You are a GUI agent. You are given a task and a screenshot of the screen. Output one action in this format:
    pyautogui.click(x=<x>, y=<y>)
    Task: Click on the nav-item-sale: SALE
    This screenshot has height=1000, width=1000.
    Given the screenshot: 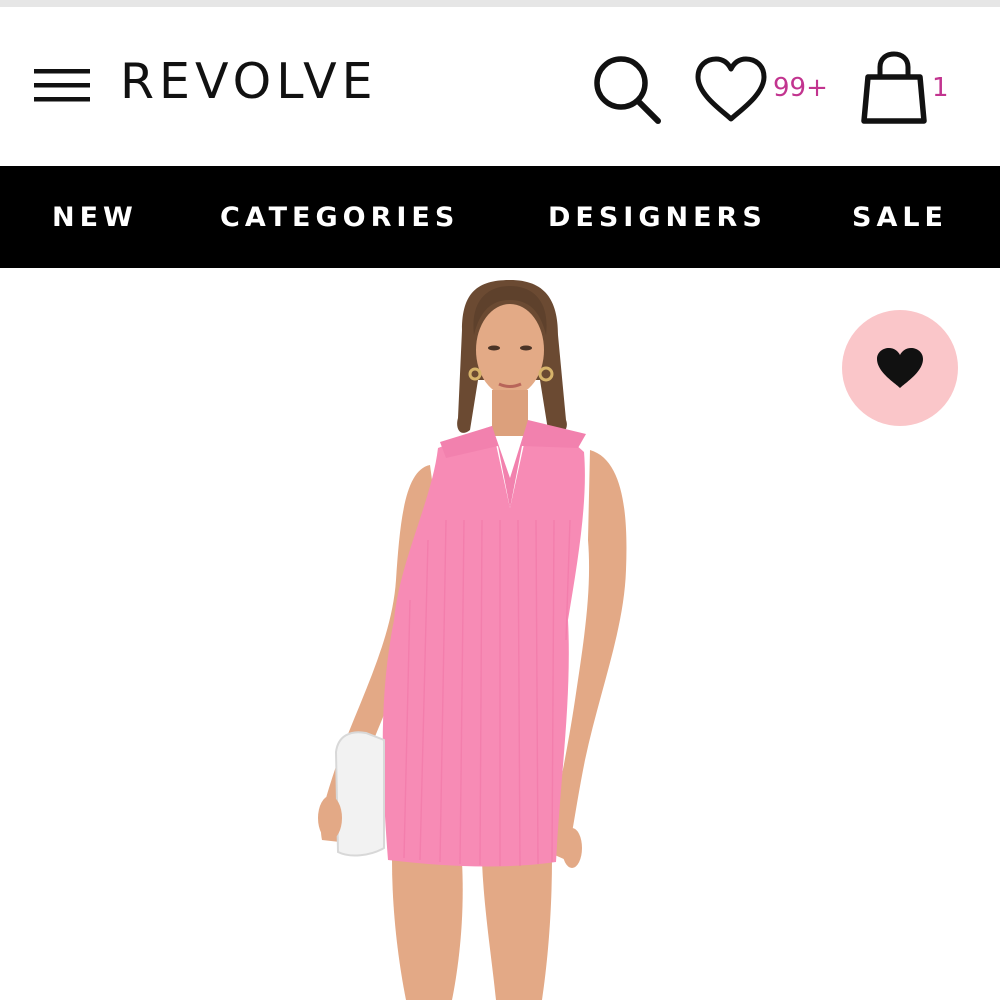 What is the action you would take?
    pyautogui.click(x=900, y=218)
    